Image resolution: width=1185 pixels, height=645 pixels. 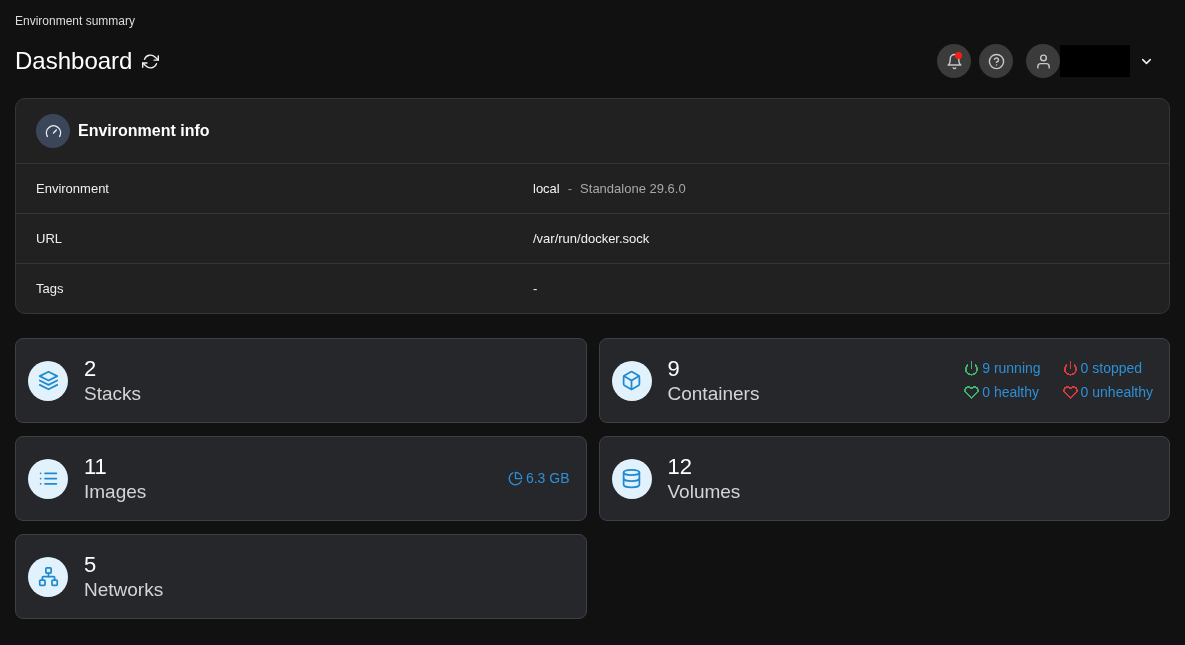 What do you see at coordinates (1116, 392) in the screenshot?
I see `container-stat: 0 unhealthy` at bounding box center [1116, 392].